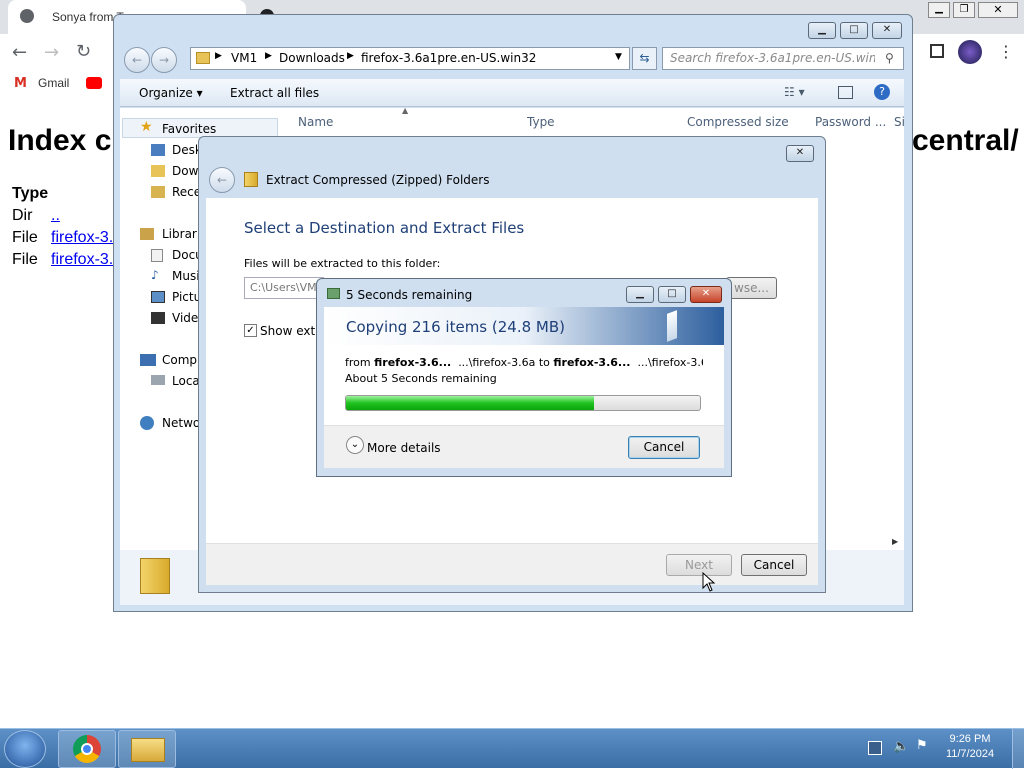  Describe the element at coordinates (470, 403) in the screenshot. I see `copy-progress-fill` at that location.